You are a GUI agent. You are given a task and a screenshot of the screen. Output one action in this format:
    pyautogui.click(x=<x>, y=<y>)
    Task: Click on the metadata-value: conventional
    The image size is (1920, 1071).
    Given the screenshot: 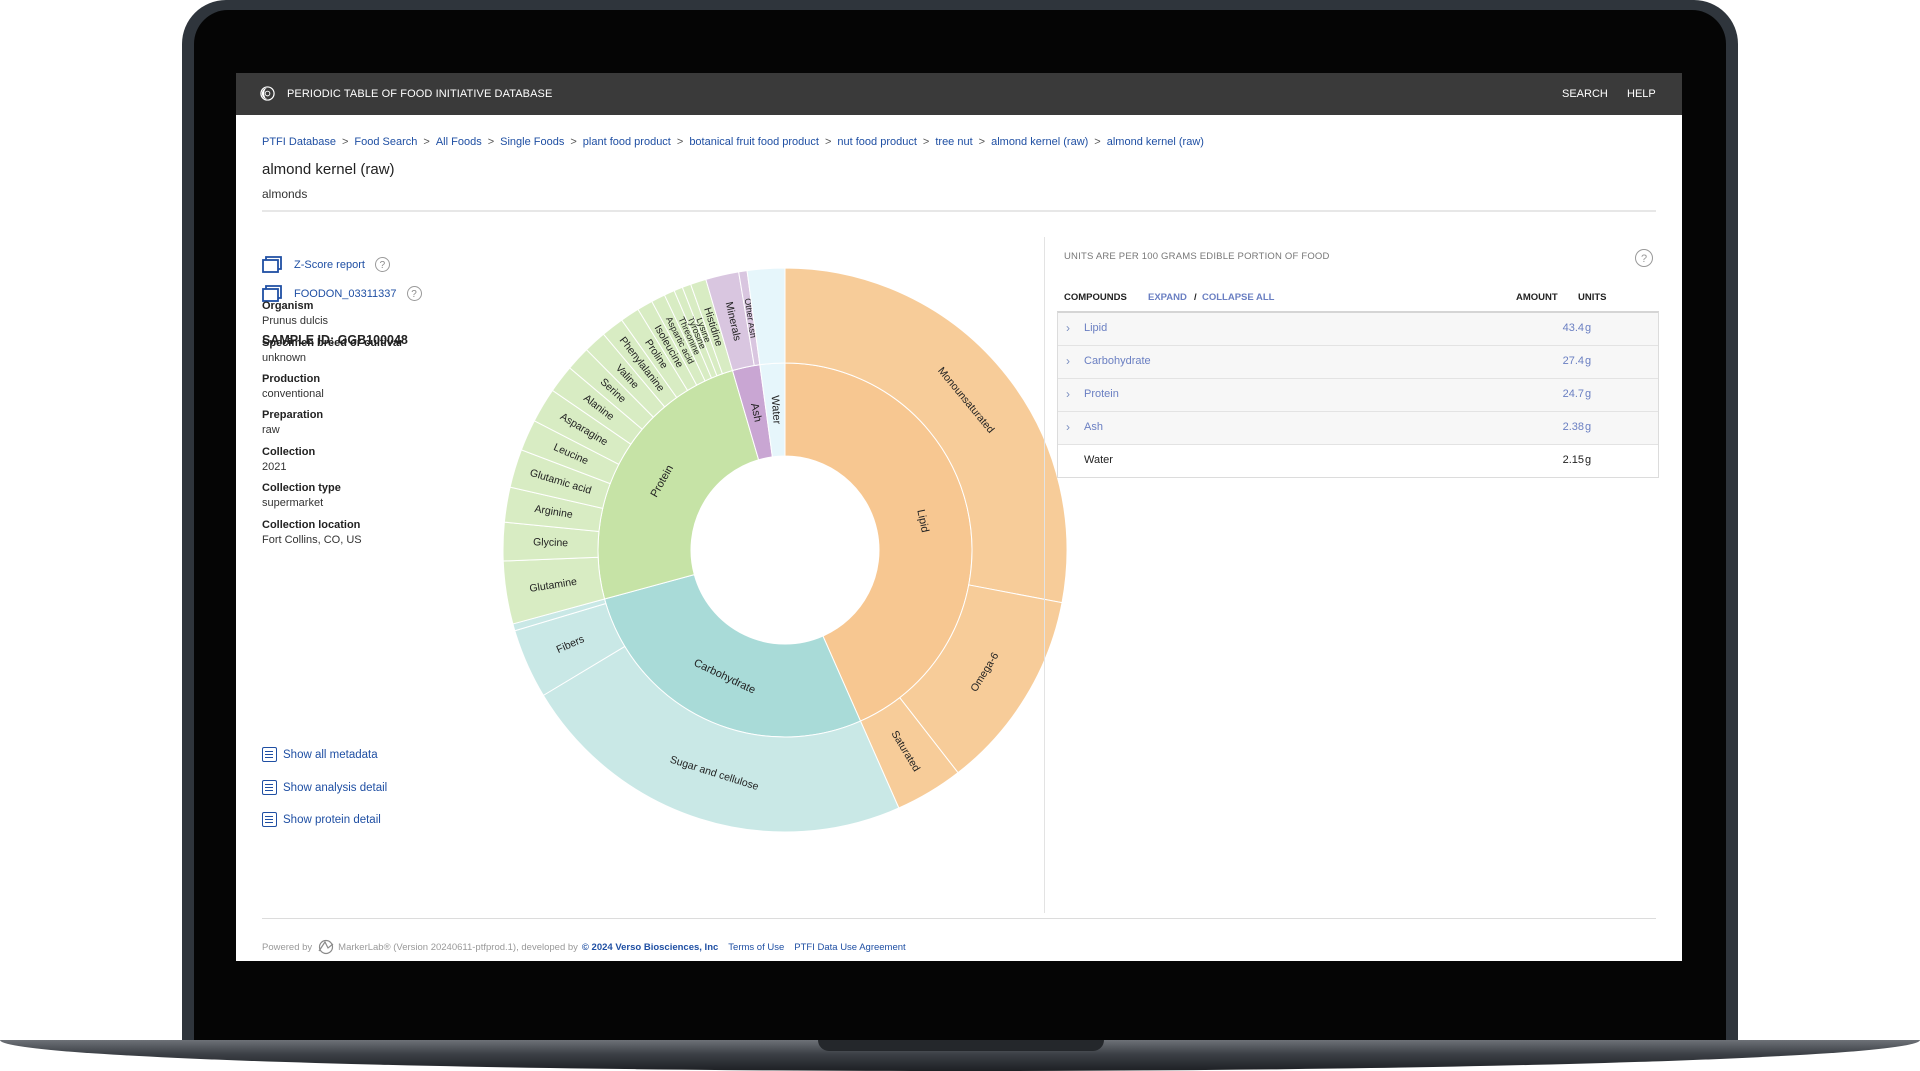 What is the action you would take?
    pyautogui.click(x=293, y=394)
    